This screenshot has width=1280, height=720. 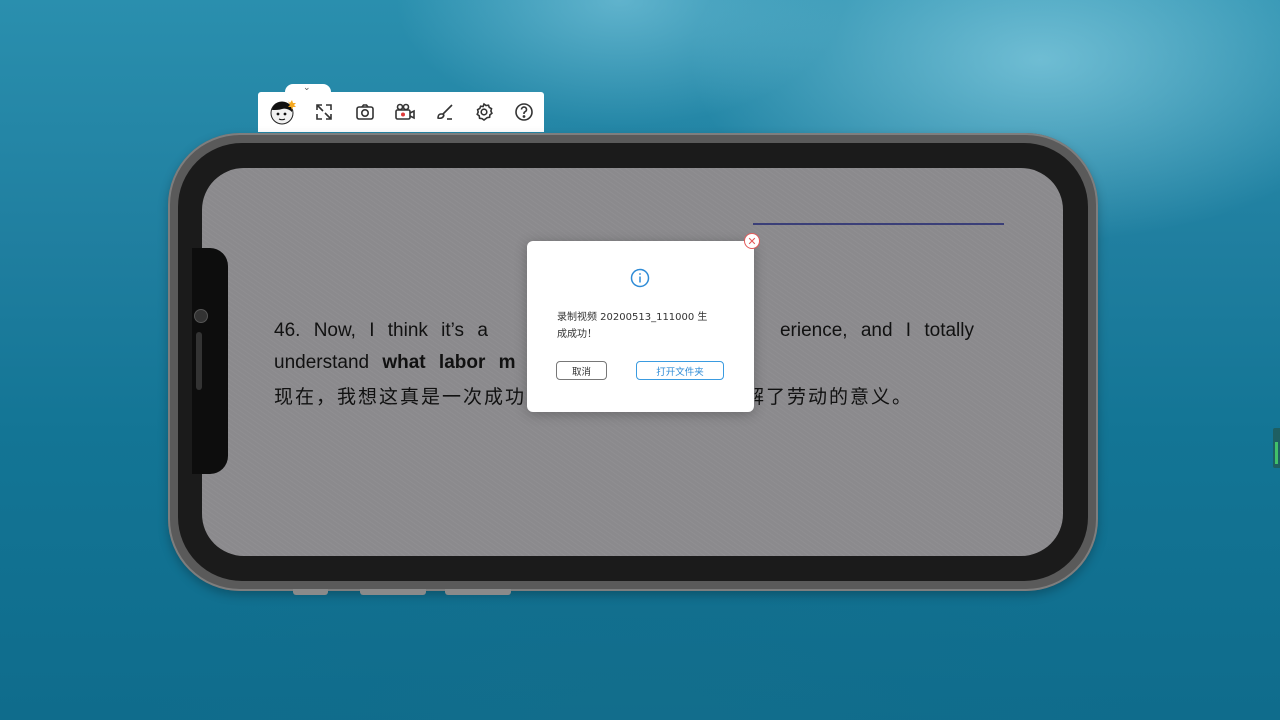 I want to click on fullscreen-icon, so click(x=324, y=112).